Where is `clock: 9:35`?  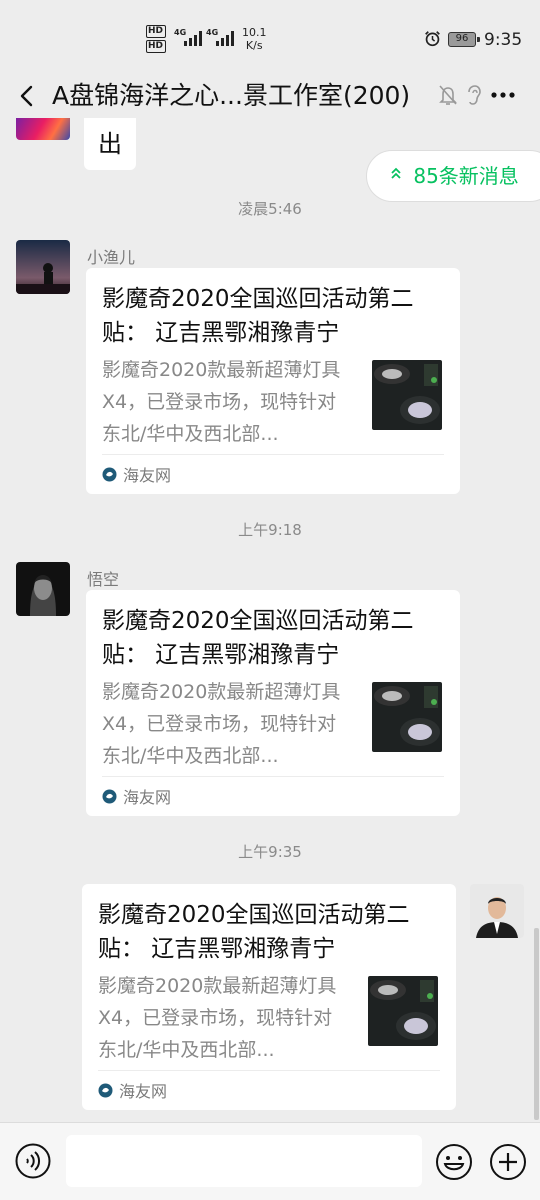
clock: 9:35 is located at coordinates (503, 40).